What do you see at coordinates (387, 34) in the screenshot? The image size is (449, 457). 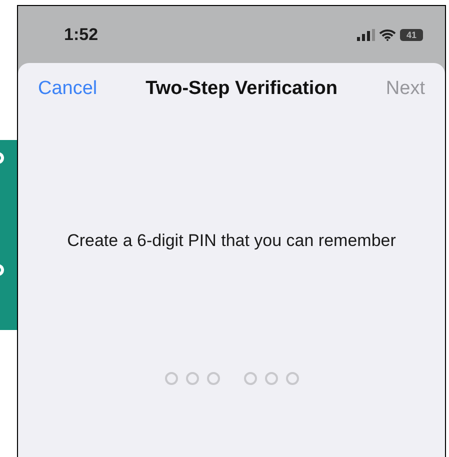 I see `wifi-icon` at bounding box center [387, 34].